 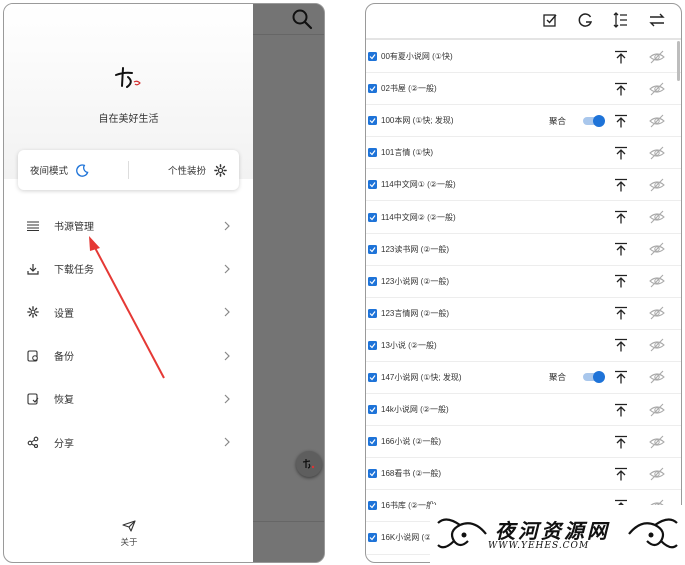 I want to click on scrollbar, so click(x=678, y=61).